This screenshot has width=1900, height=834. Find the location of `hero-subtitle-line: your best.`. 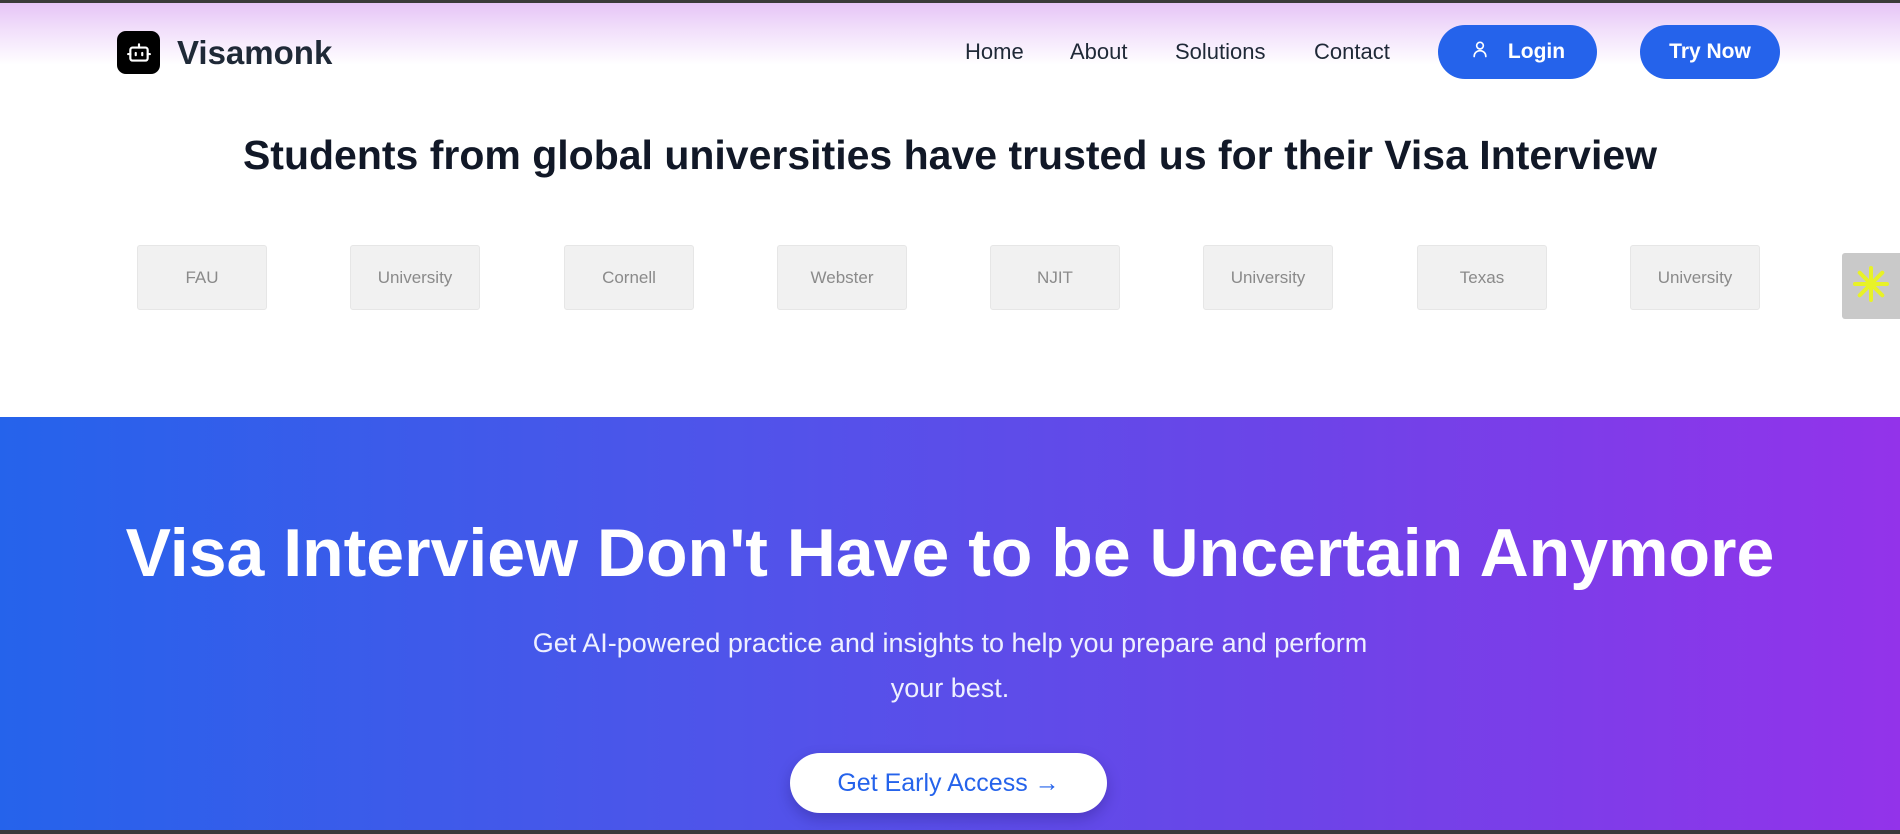

hero-subtitle-line: your best. is located at coordinates (950, 688).